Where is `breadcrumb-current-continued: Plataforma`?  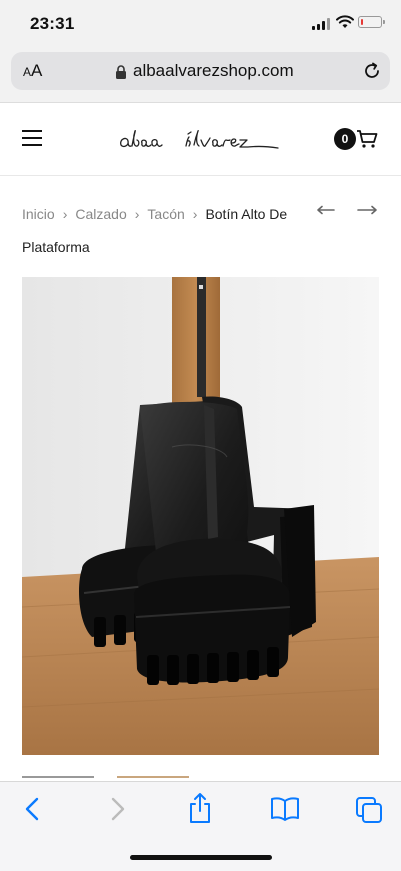 breadcrumb-current-continued: Plataforma is located at coordinates (56, 247).